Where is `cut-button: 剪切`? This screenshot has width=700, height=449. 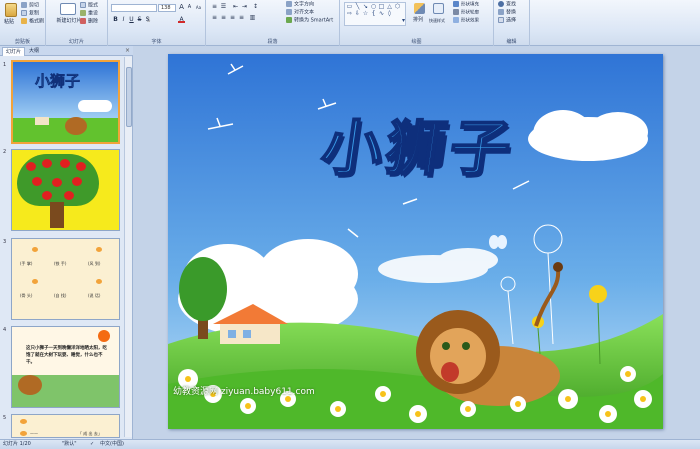 cut-button: 剪切 is located at coordinates (30, 6).